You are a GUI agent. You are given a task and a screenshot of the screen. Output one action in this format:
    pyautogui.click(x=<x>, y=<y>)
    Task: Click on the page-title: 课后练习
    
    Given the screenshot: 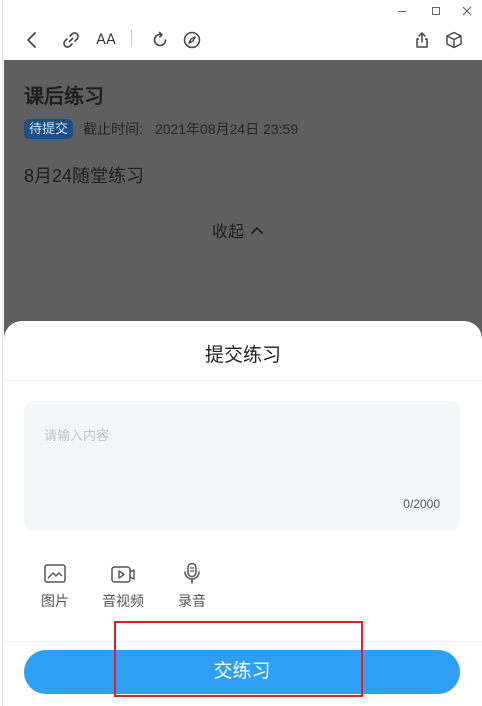 What is the action you would take?
    pyautogui.click(x=64, y=97)
    